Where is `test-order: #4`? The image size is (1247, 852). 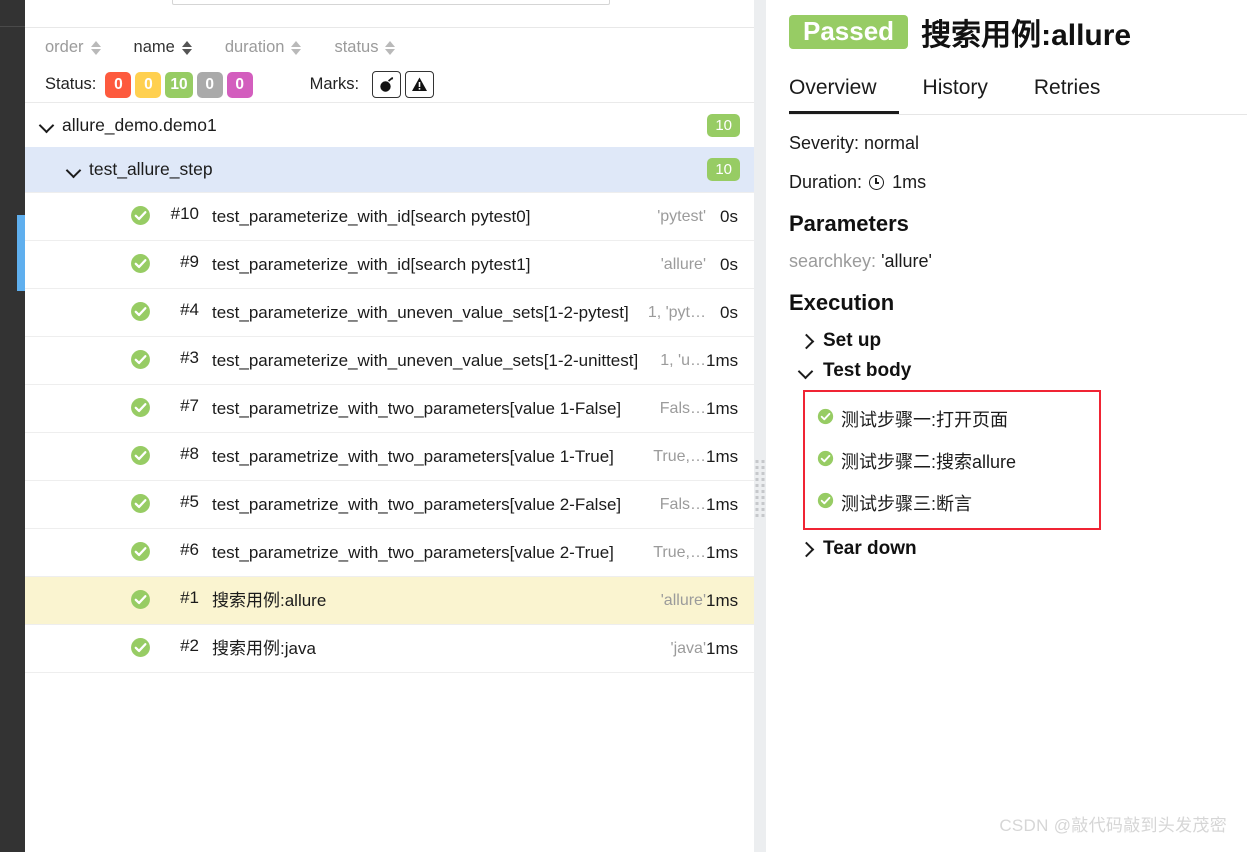 test-order: #4 is located at coordinates (189, 309).